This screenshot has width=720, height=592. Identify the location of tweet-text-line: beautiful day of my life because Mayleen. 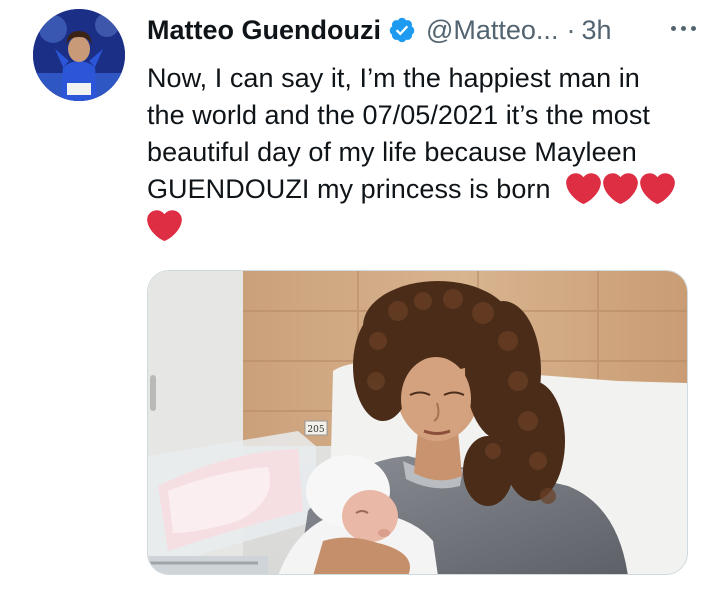
(392, 152).